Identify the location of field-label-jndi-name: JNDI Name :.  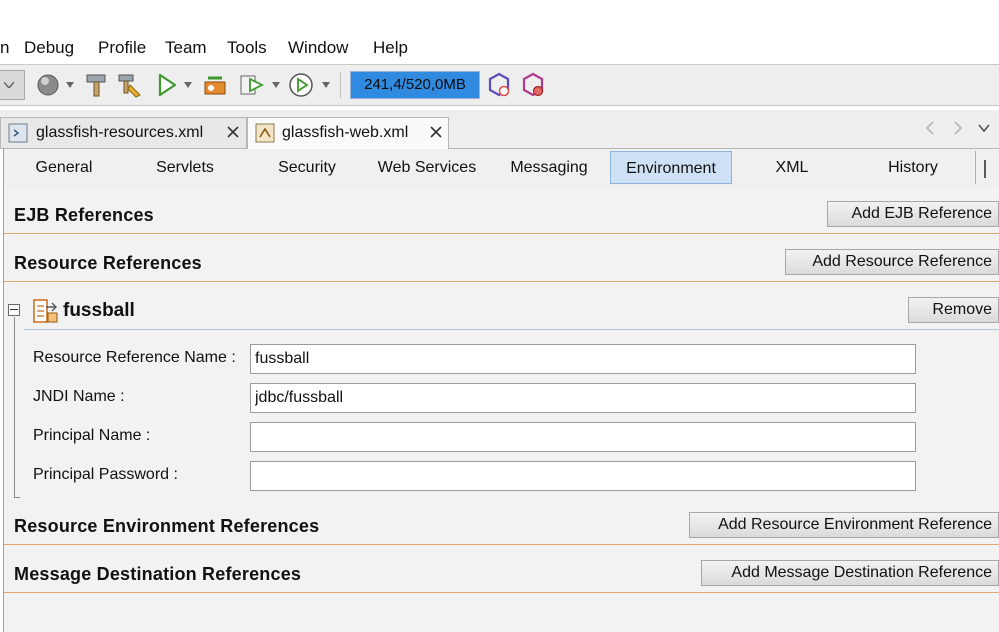
(79, 396).